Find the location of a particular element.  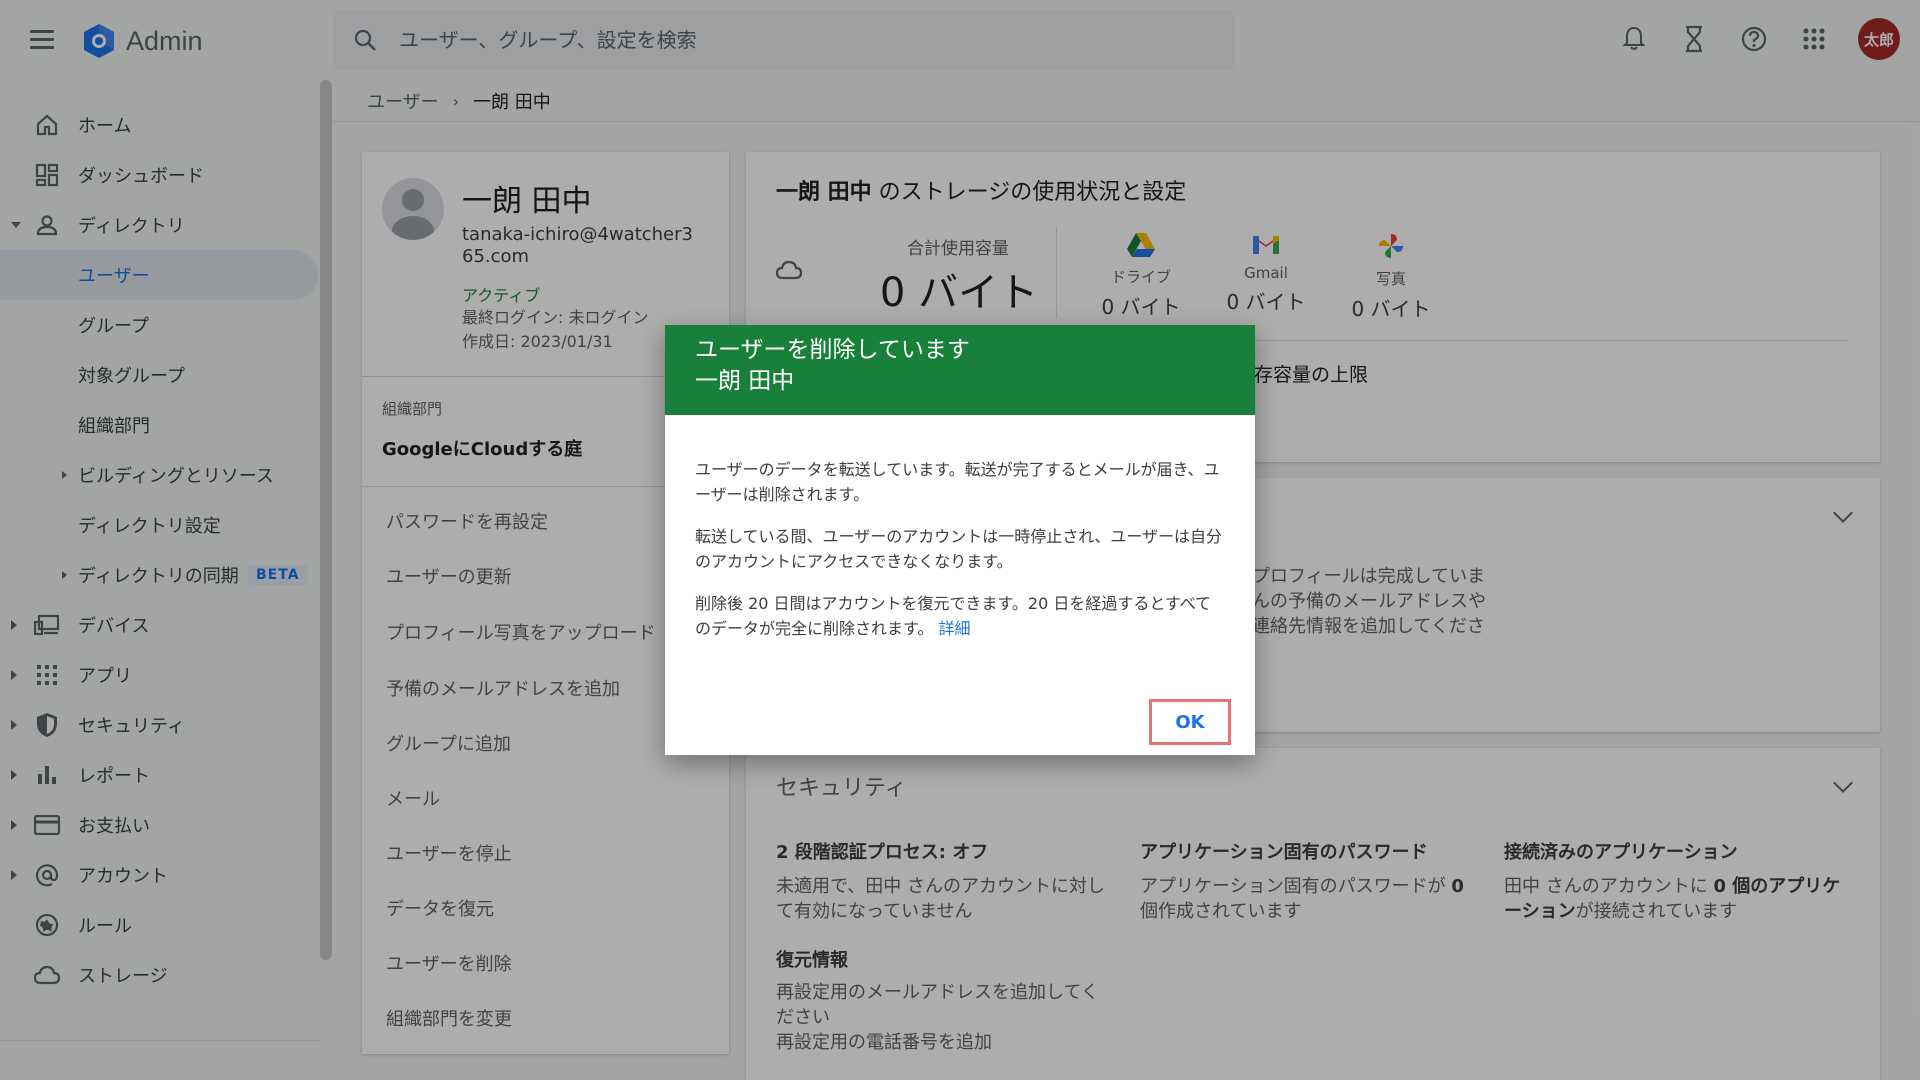

dialog-subtitle: 一朗 田中 is located at coordinates (745, 381).